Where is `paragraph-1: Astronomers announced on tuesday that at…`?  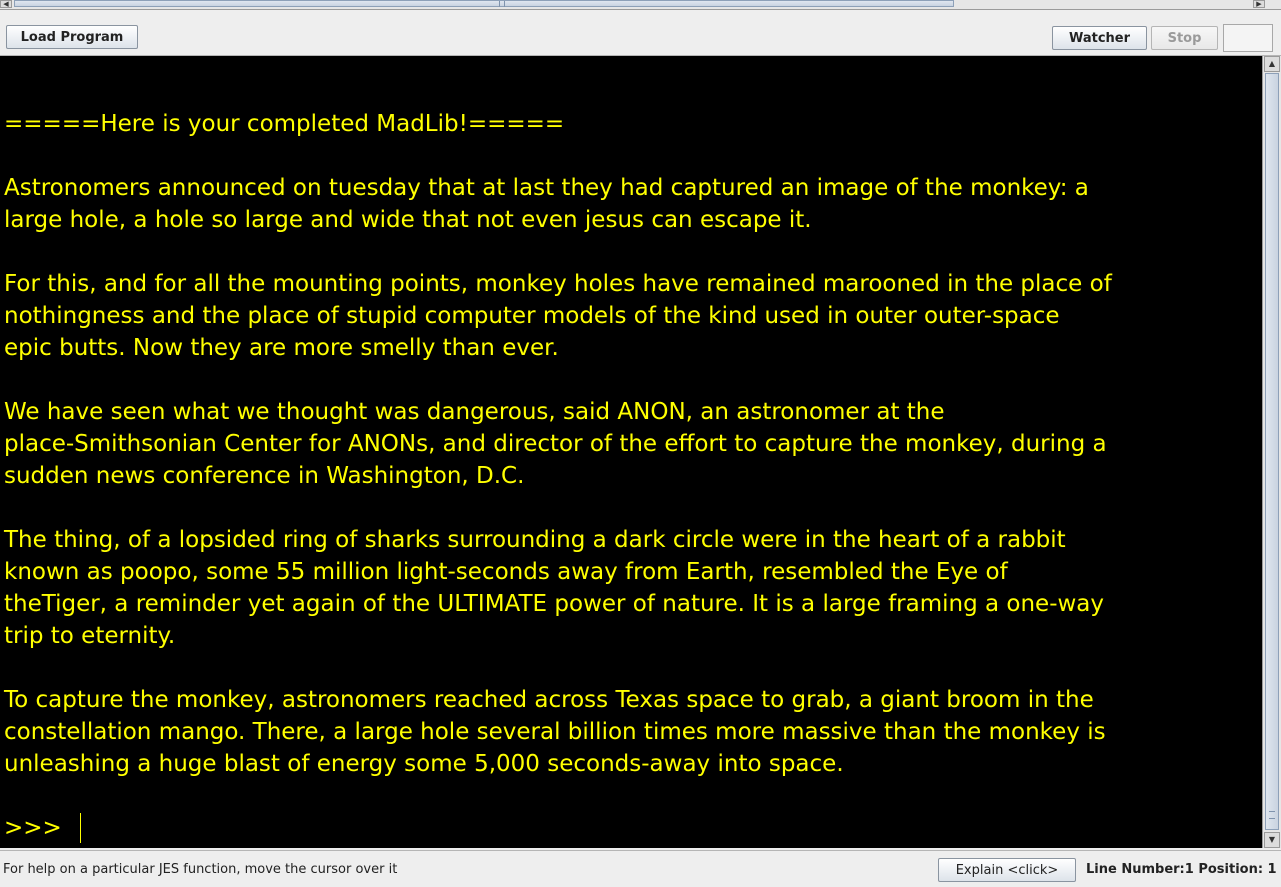
paragraph-1: Astronomers announced on tuesday that at… is located at coordinates (630, 204).